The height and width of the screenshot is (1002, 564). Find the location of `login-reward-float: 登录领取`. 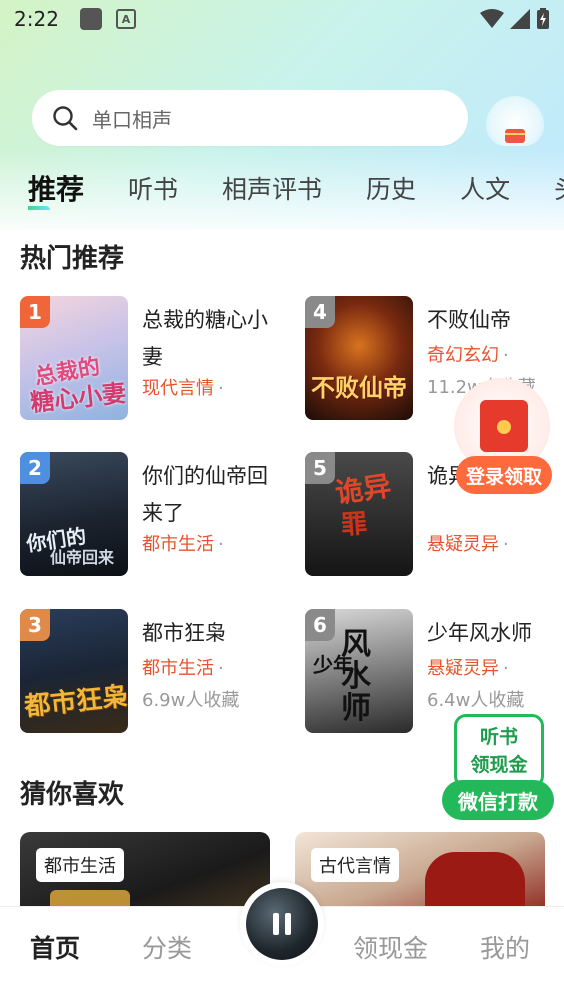

login-reward-float: 登录领取 is located at coordinates (502, 437).